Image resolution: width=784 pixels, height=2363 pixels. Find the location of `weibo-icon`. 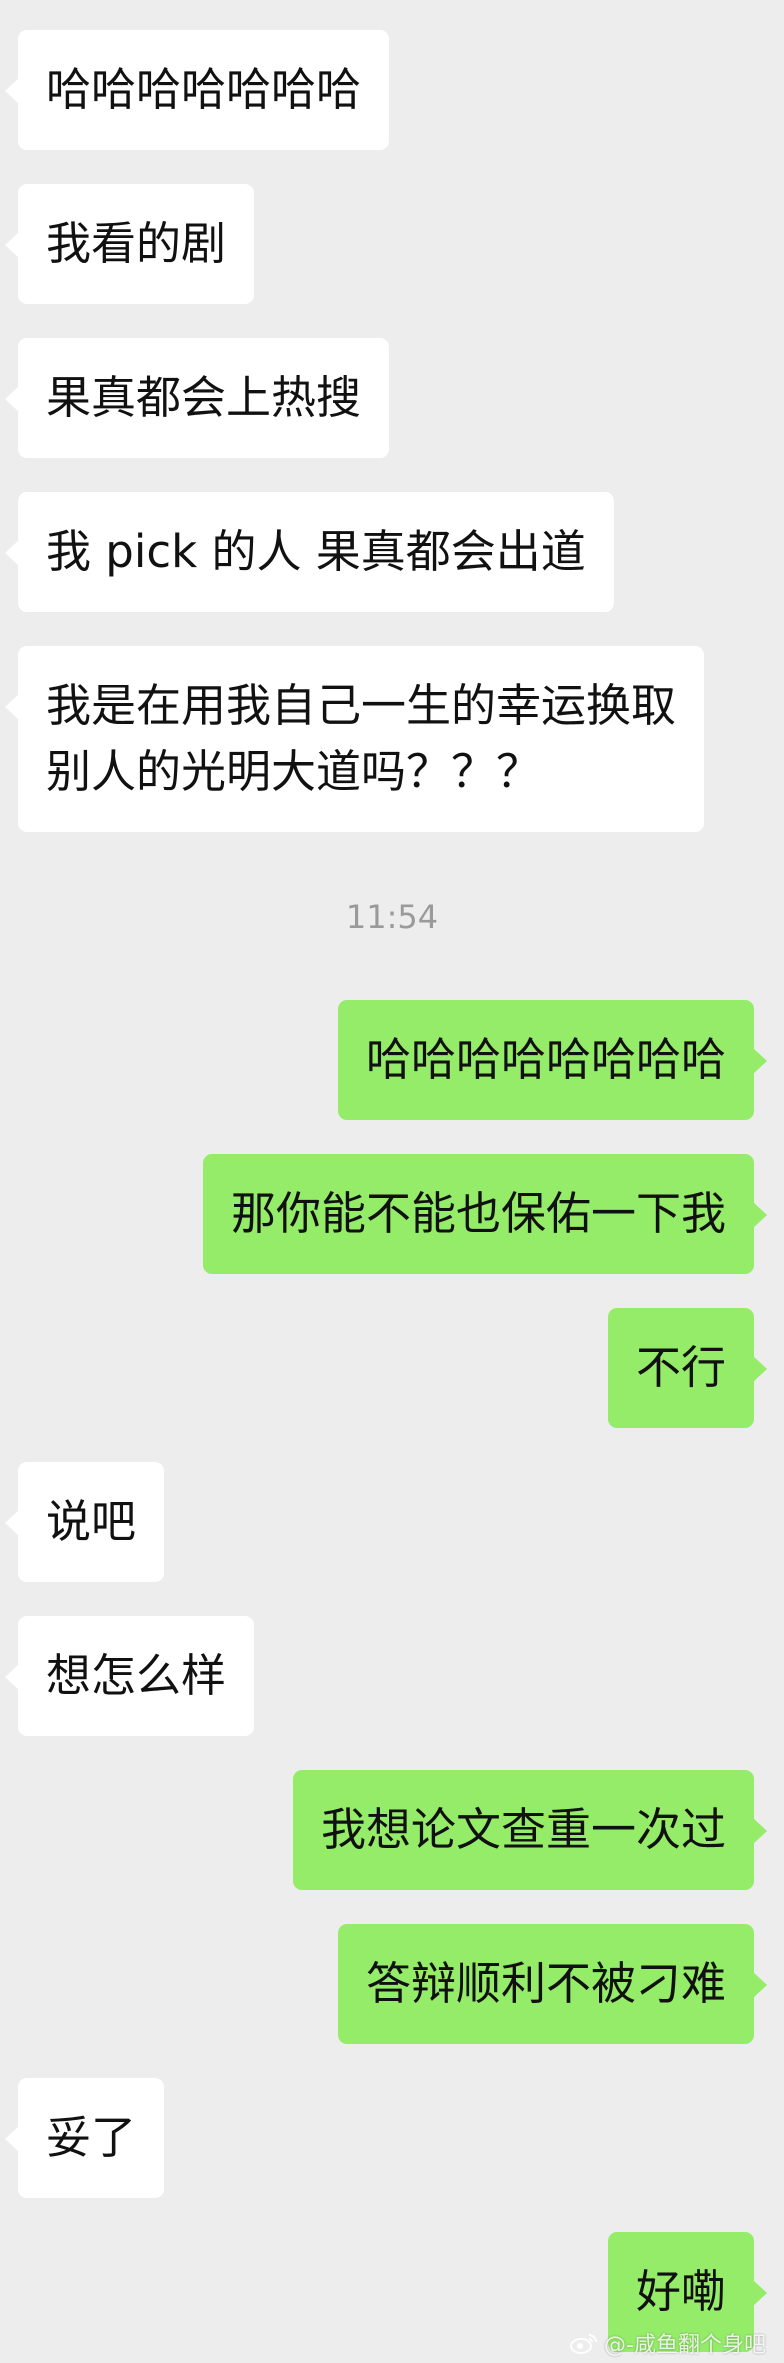

weibo-icon is located at coordinates (584, 2344).